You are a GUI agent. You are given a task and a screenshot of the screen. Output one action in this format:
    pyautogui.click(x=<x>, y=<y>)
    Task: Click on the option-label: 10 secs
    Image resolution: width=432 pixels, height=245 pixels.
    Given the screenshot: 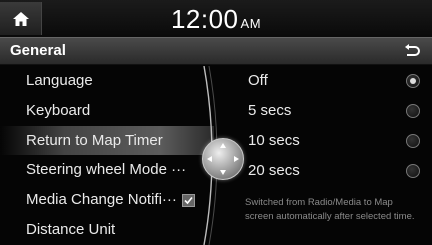 What is the action you would take?
    pyautogui.click(x=274, y=140)
    